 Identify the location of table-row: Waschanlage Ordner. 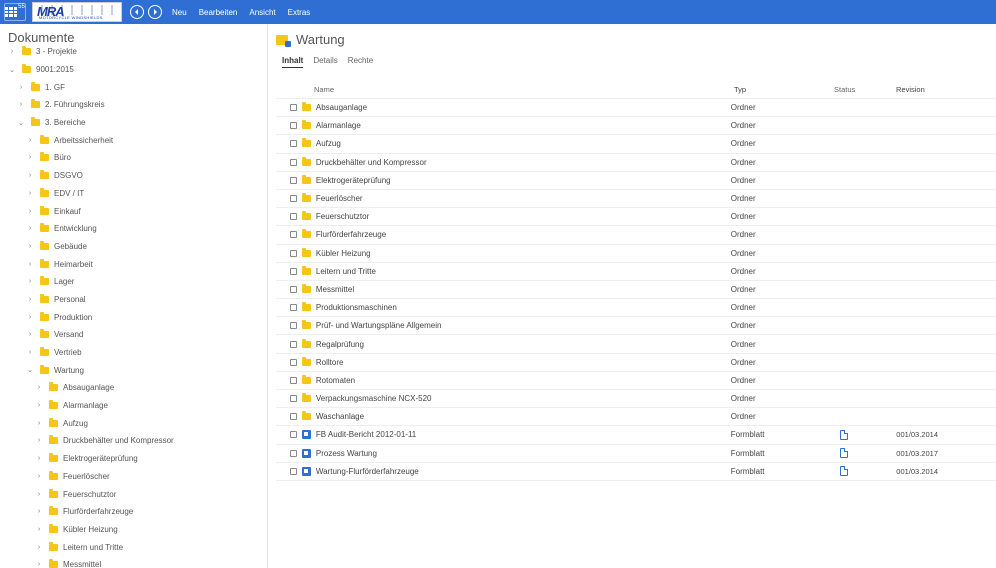
(636, 417).